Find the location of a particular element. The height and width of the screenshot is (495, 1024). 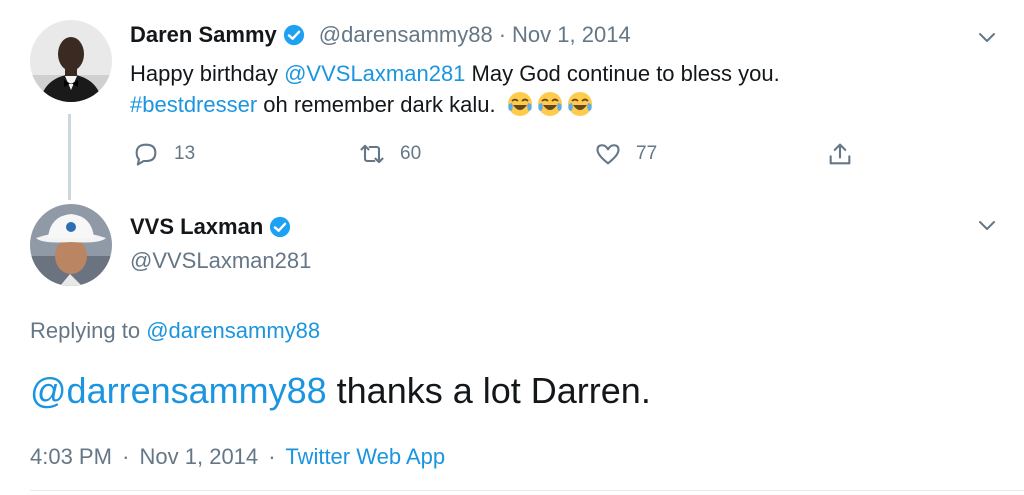

retweet-action: 60 is located at coordinates (389, 154).